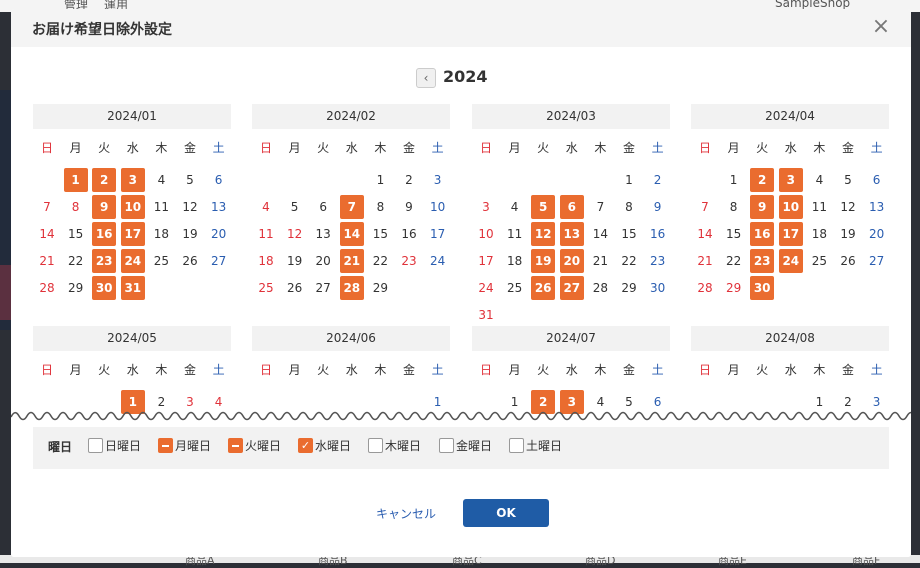 Image resolution: width=920 pixels, height=568 pixels. I want to click on close-icon: ×, so click(881, 27).